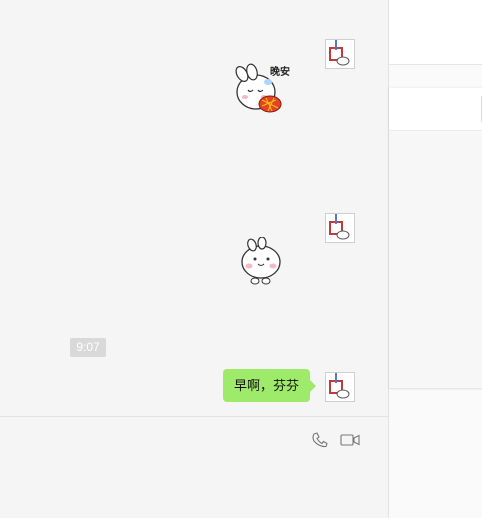  What do you see at coordinates (350, 440) in the screenshot?
I see `video-call-icon` at bounding box center [350, 440].